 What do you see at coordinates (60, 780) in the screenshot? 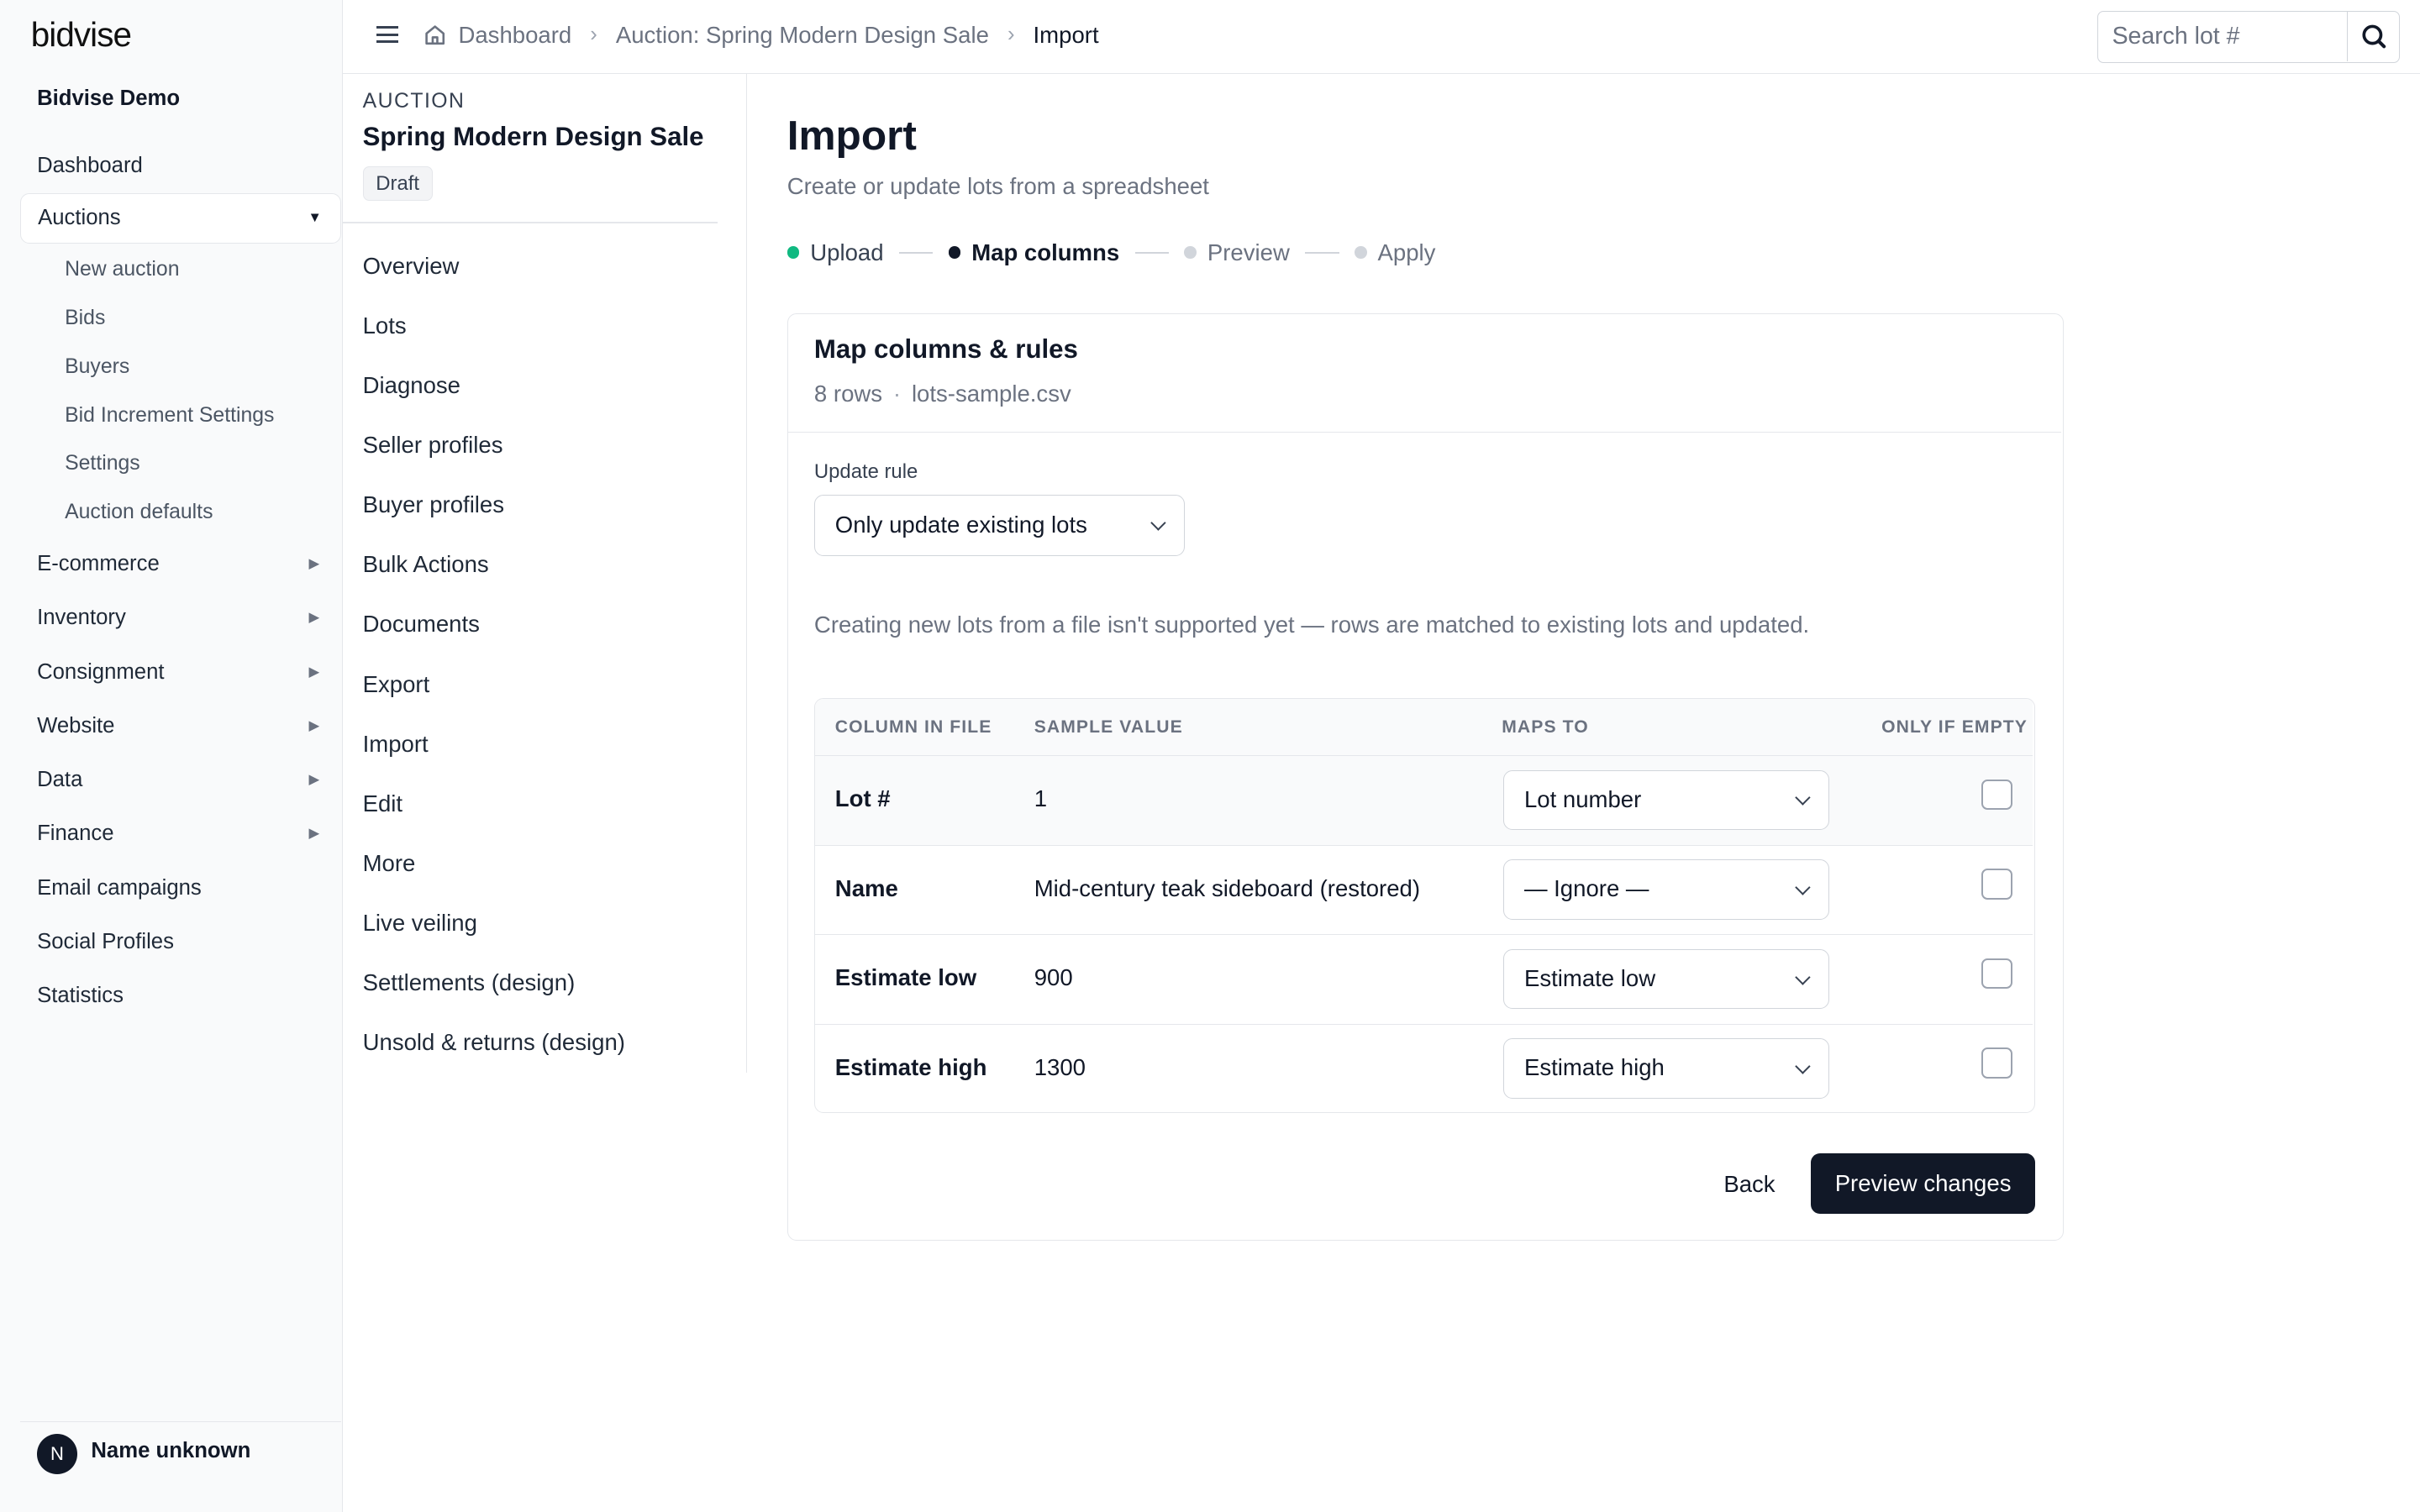
I see `sidebar-item-label: Data` at bounding box center [60, 780].